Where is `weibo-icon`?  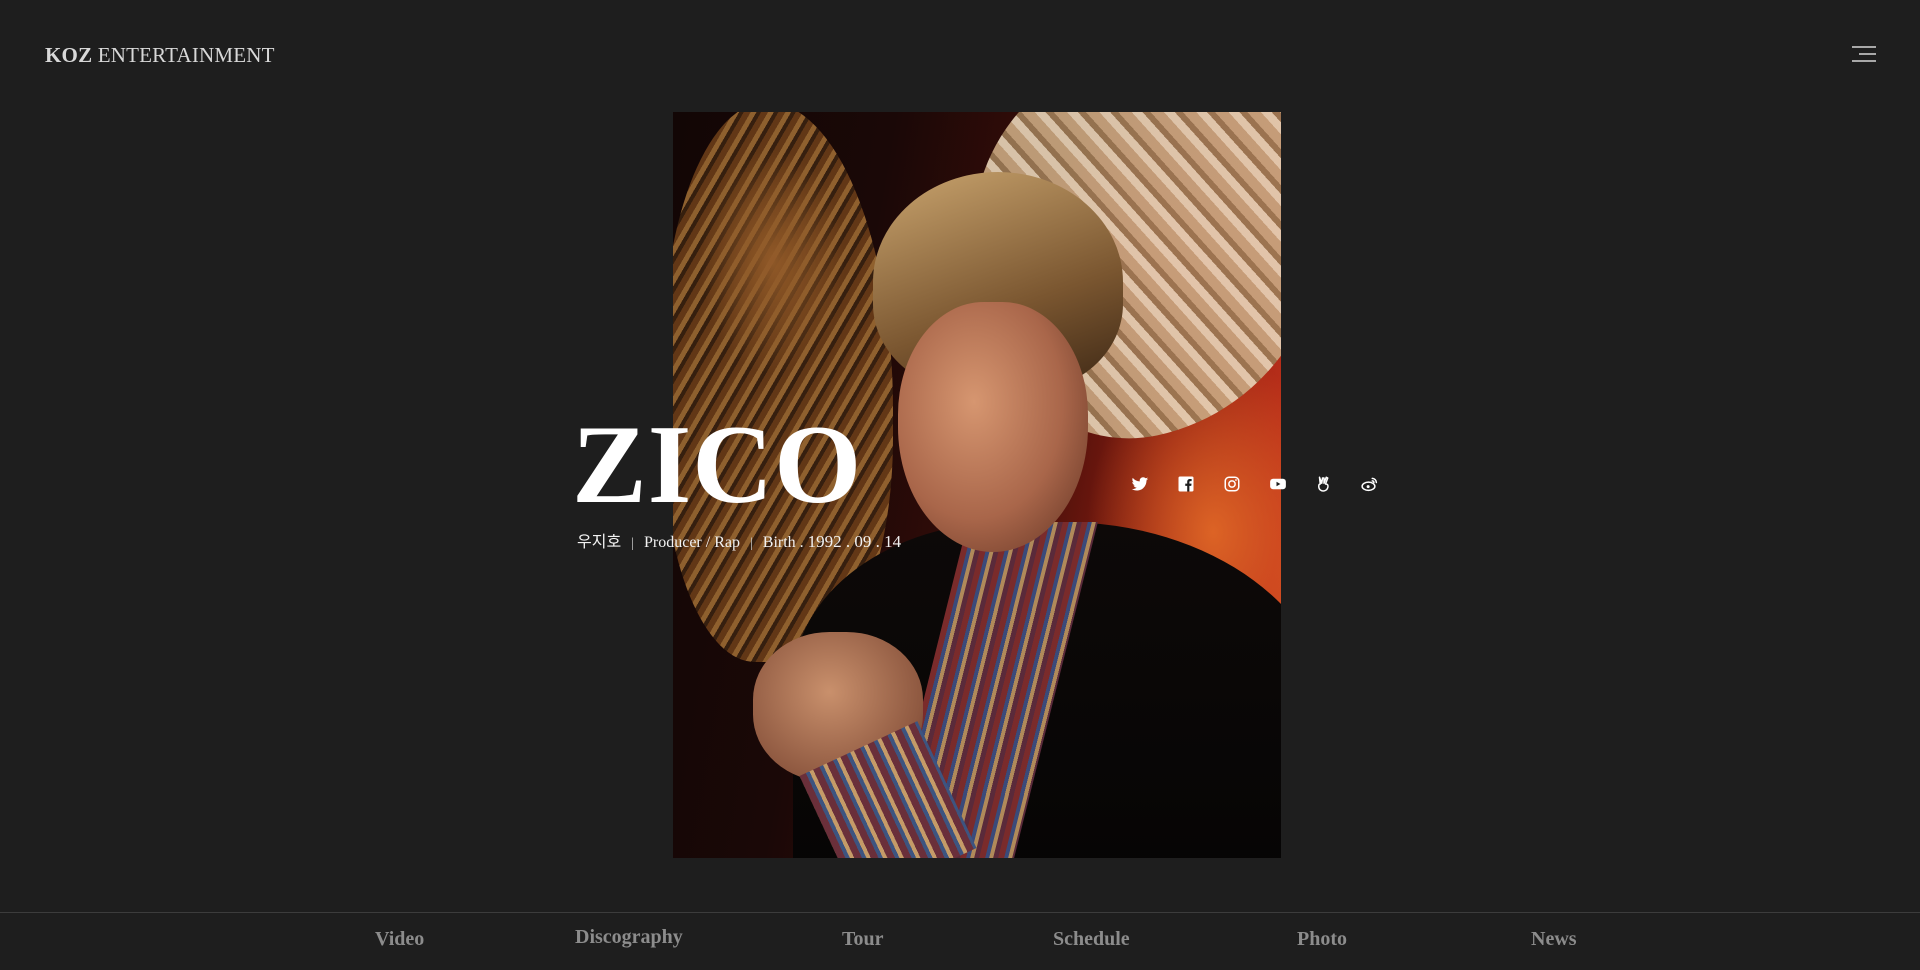
weibo-icon is located at coordinates (1384, 484).